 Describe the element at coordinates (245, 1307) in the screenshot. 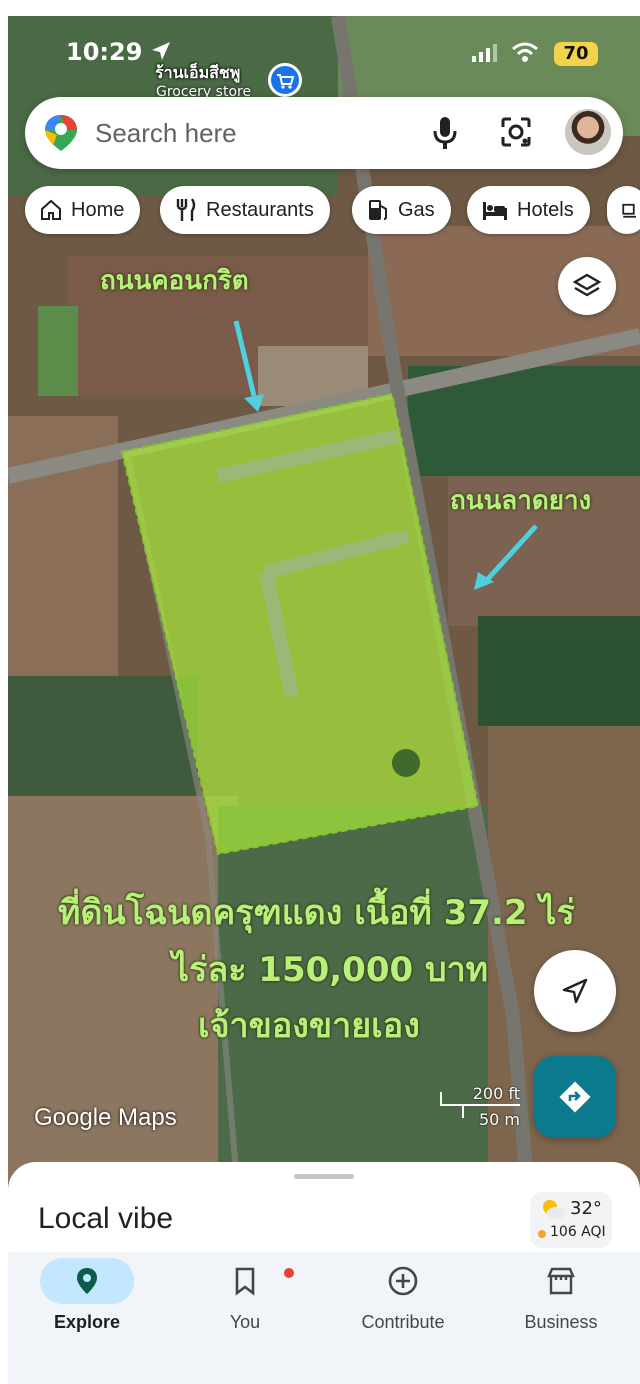

I see `nav-you: You` at that location.